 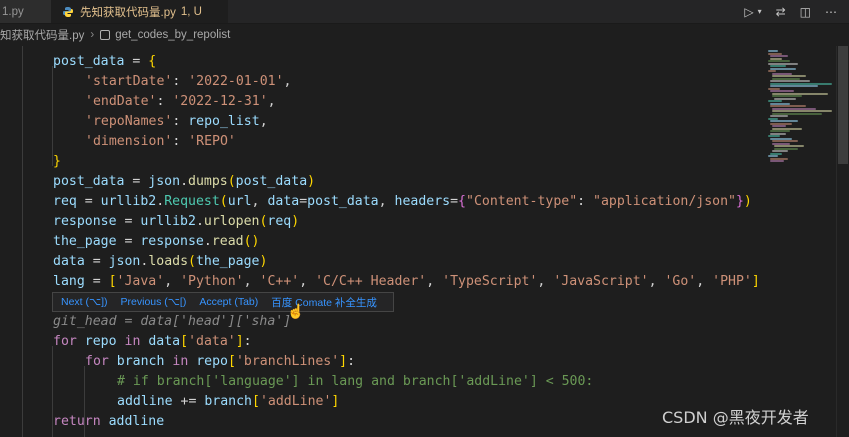 I want to click on code-line: post_data = json.dumps(post_data), so click(x=184, y=181).